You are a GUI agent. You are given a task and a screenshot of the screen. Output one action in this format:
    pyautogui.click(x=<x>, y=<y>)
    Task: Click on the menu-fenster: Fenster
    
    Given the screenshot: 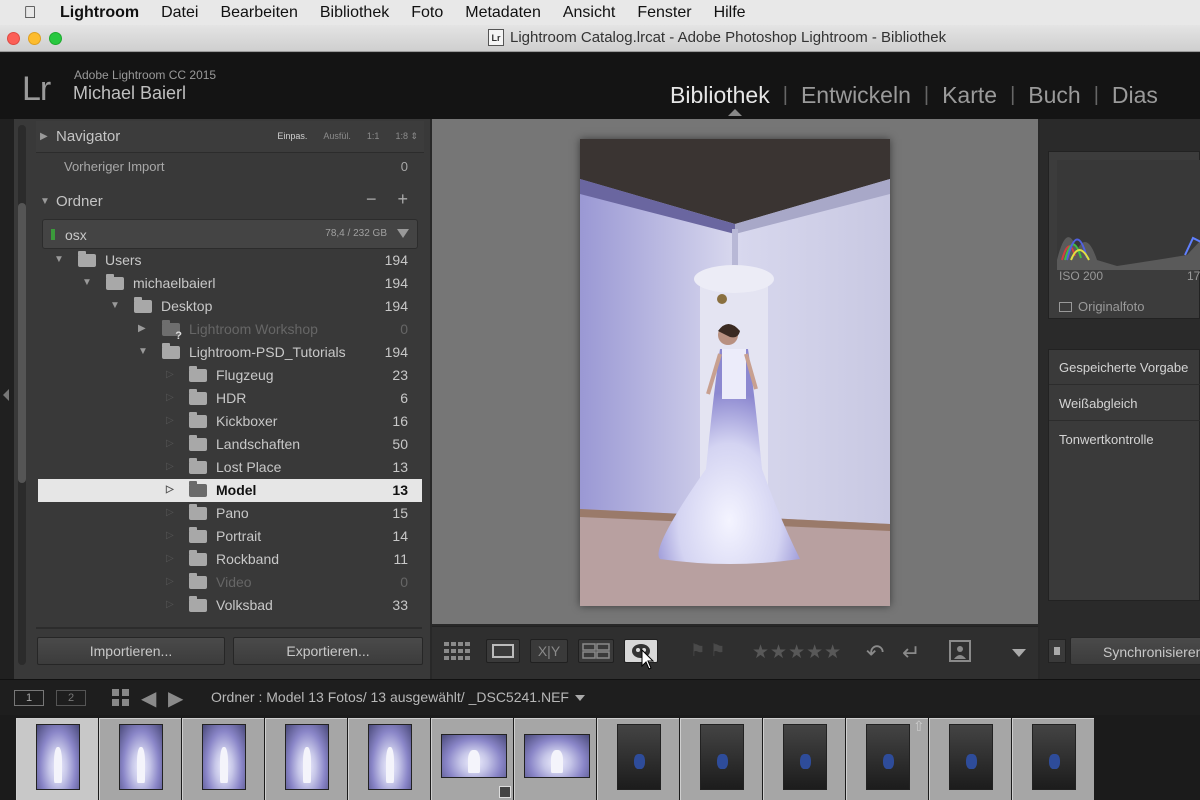 What is the action you would take?
    pyautogui.click(x=664, y=13)
    